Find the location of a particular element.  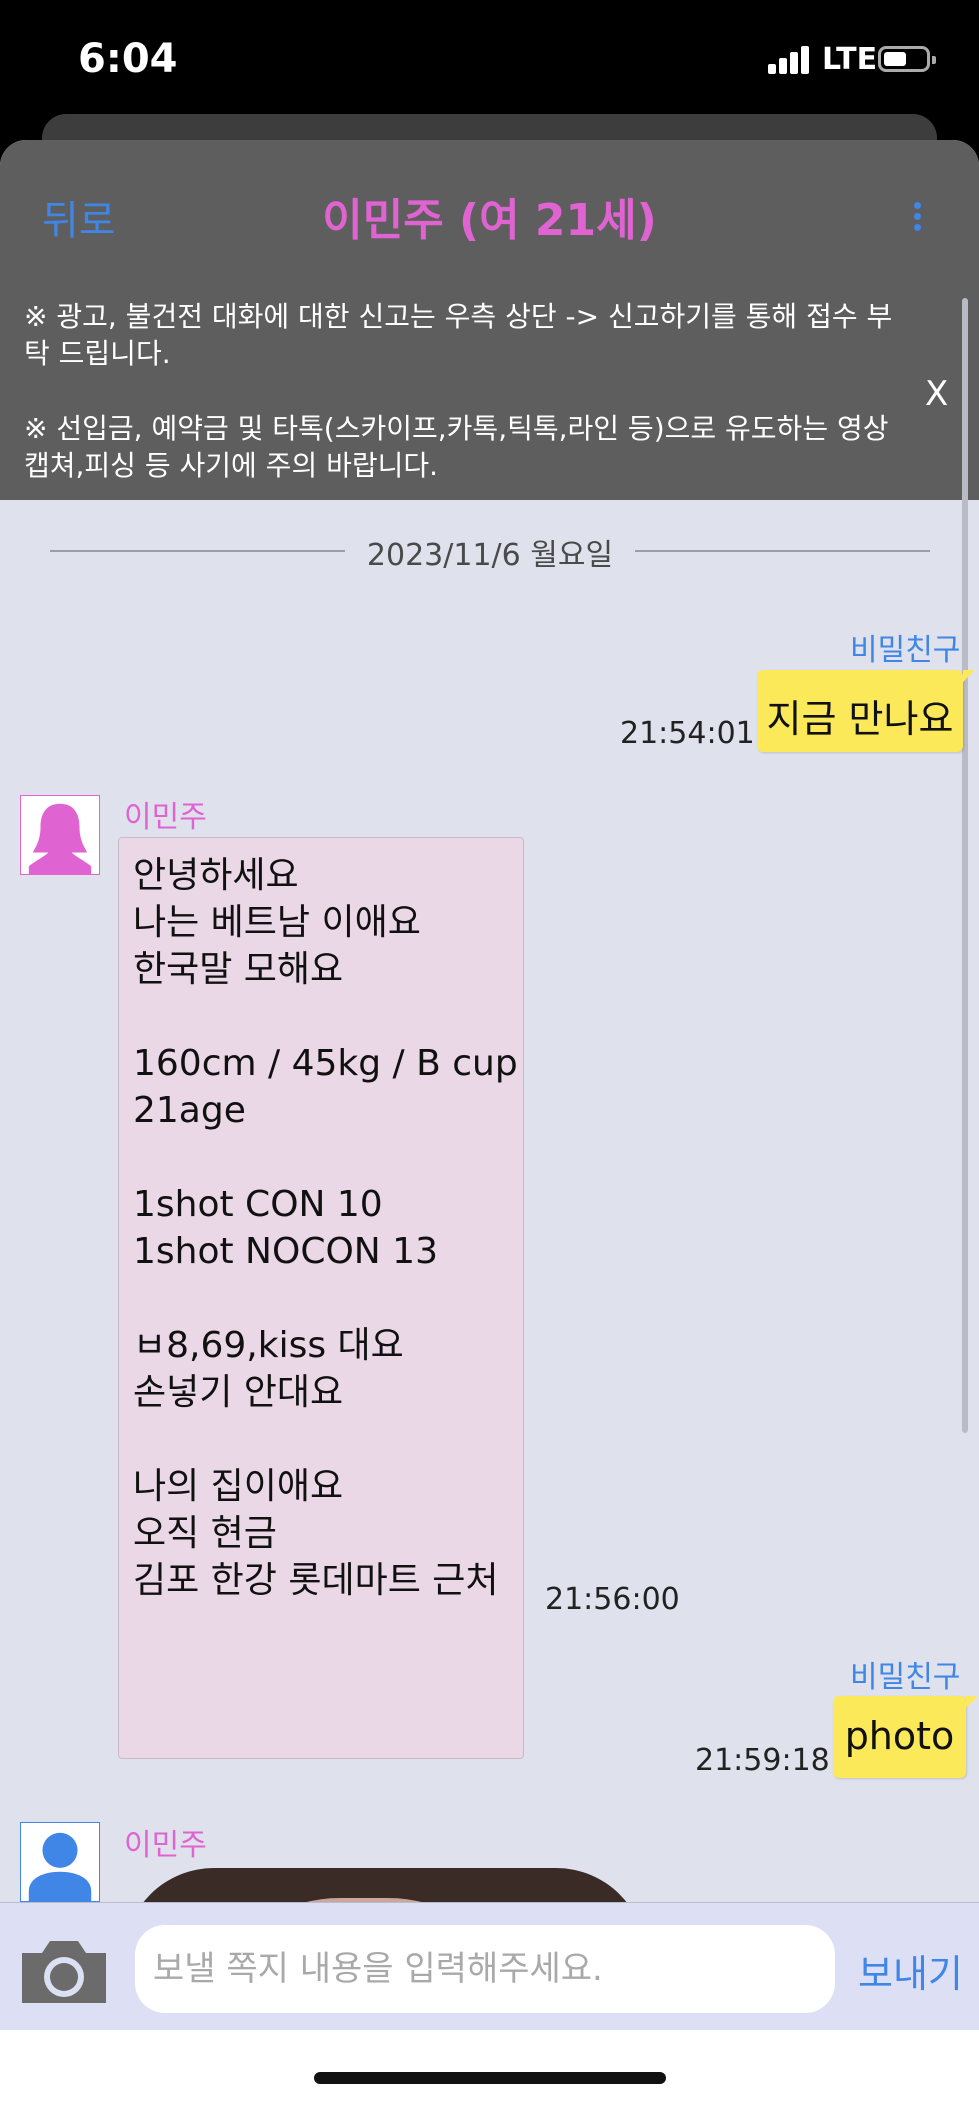

camera-icon is located at coordinates (64, 1971).